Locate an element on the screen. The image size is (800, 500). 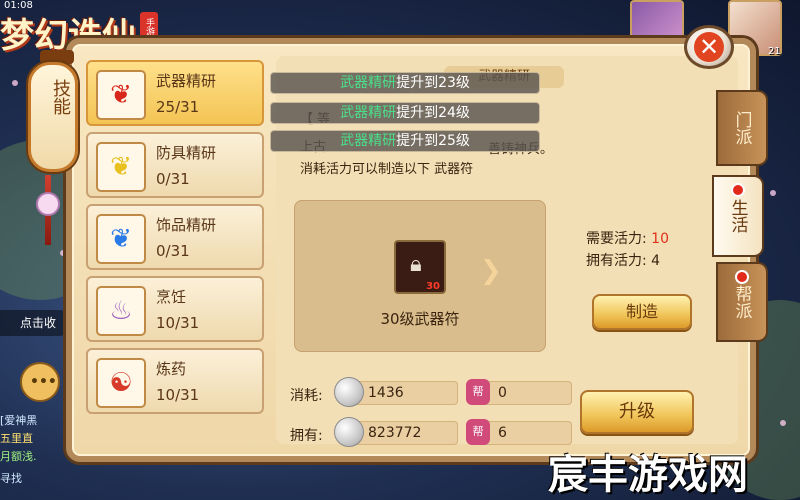
skill-item-armor: ❦ 防具精研 0/31 is located at coordinates (175, 165).